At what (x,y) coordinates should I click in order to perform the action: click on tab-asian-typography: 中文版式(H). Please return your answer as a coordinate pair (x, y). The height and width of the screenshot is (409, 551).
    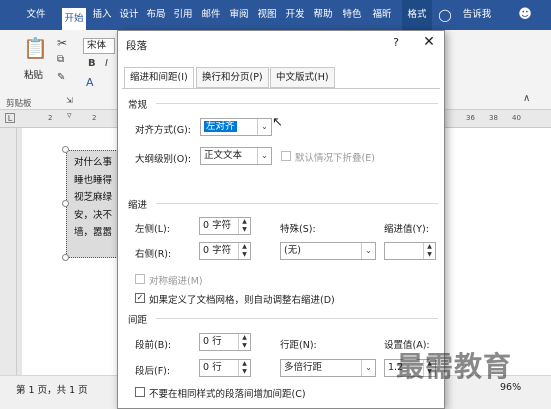
    Looking at the image, I should click on (302, 77).